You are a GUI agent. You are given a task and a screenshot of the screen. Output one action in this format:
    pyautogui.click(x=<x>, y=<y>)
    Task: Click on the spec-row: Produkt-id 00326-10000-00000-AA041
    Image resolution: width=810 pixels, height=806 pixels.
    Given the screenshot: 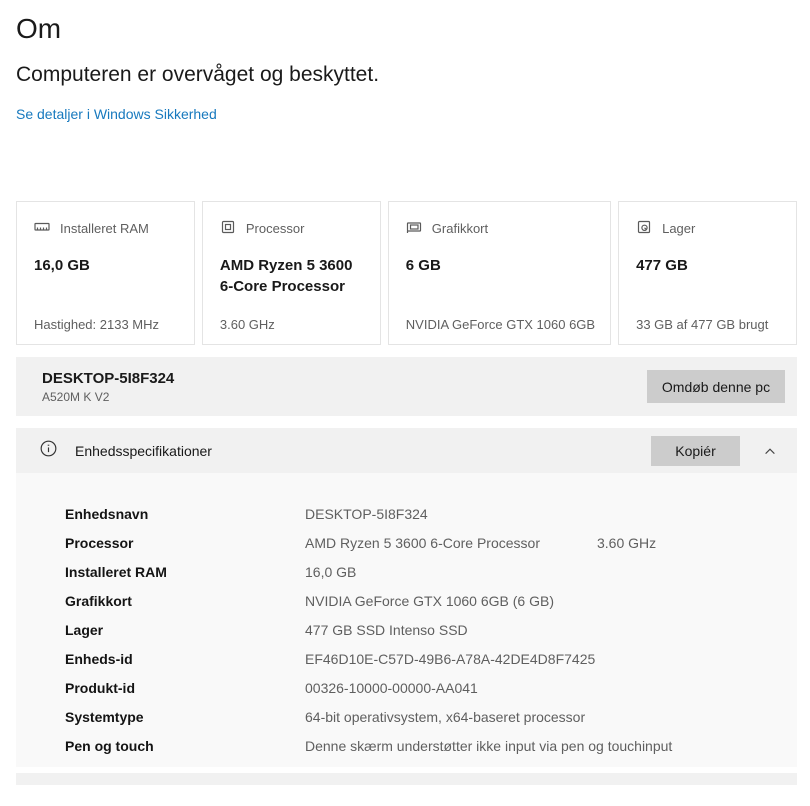 What is the action you would take?
    pyautogui.click(x=271, y=687)
    